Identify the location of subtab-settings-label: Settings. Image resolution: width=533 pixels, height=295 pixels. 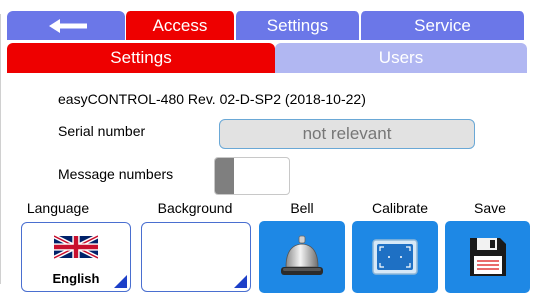
(141, 57).